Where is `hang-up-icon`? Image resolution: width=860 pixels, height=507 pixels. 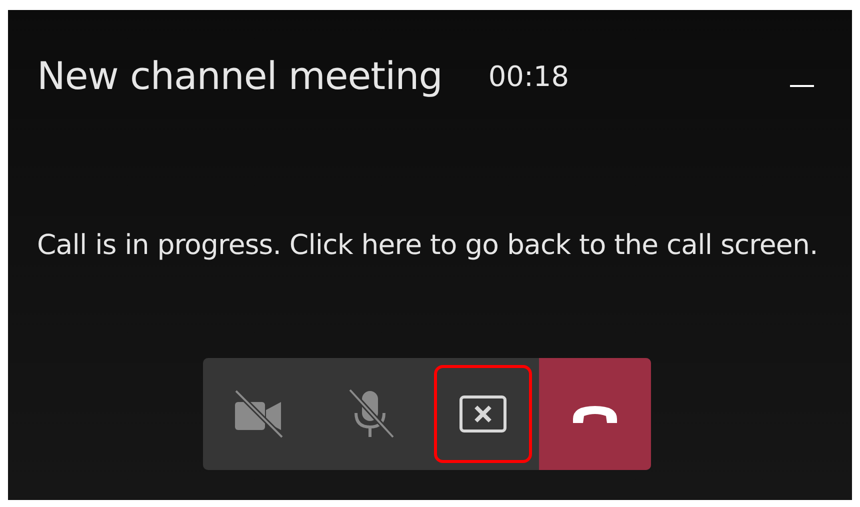 hang-up-icon is located at coordinates (595, 414).